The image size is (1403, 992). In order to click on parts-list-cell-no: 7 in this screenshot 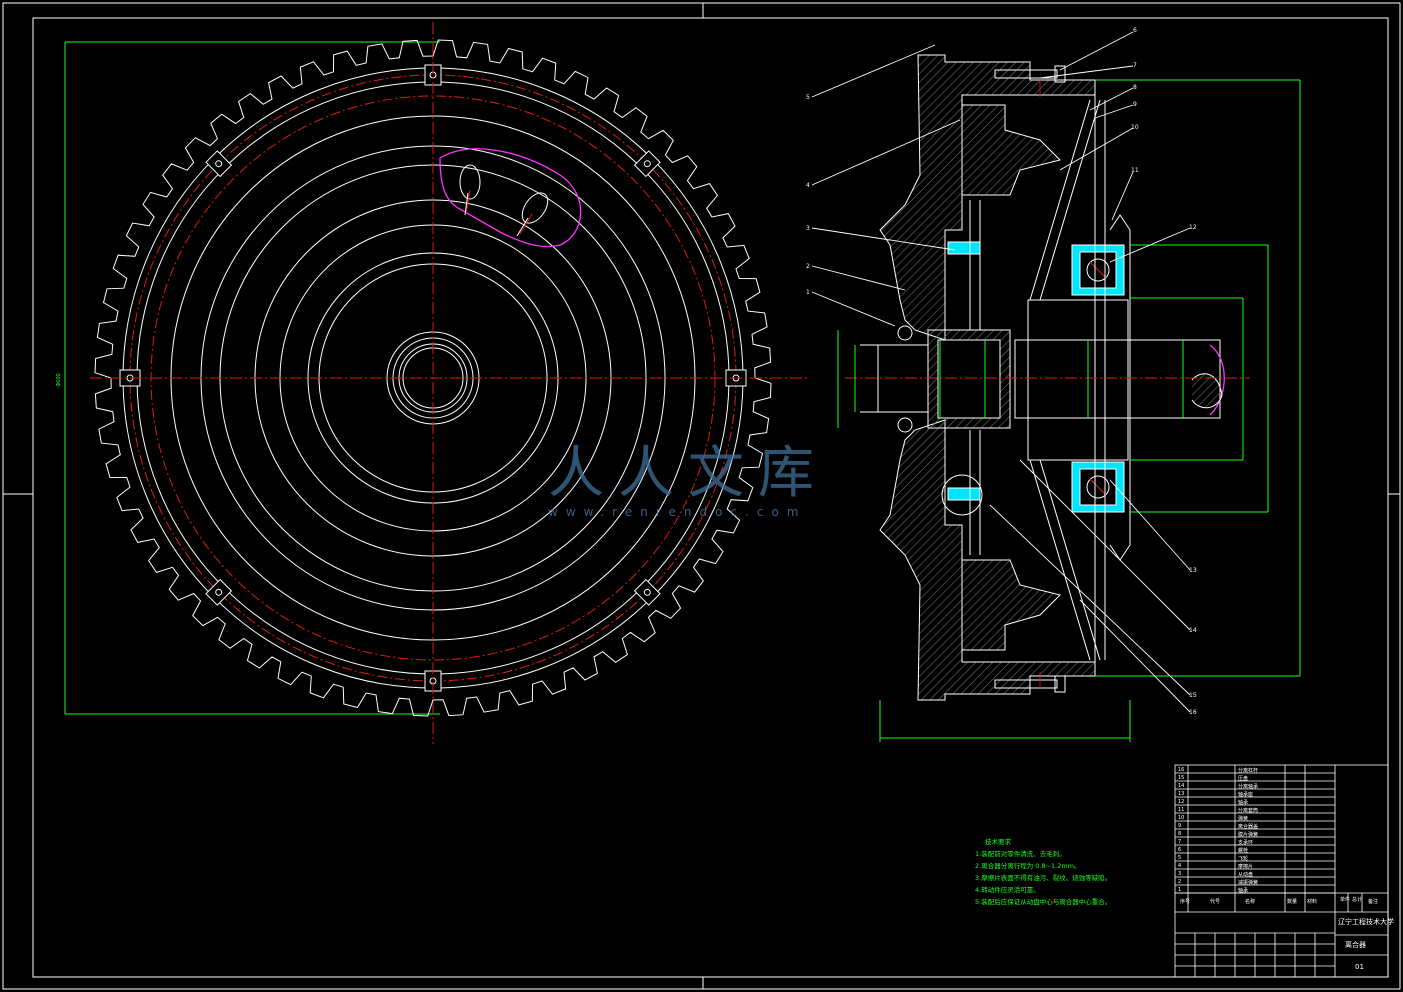, I will do `click(1180, 842)`.